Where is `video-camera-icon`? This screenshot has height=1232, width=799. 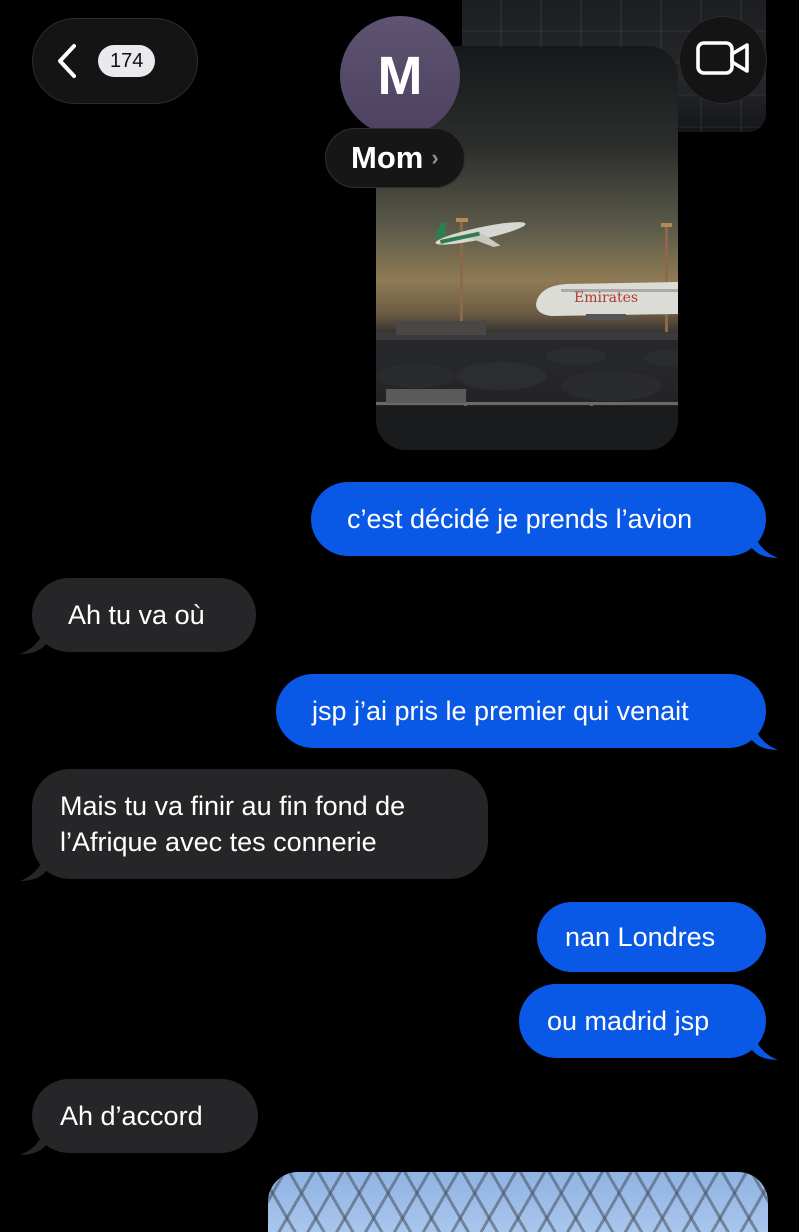 video-camera-icon is located at coordinates (723, 60).